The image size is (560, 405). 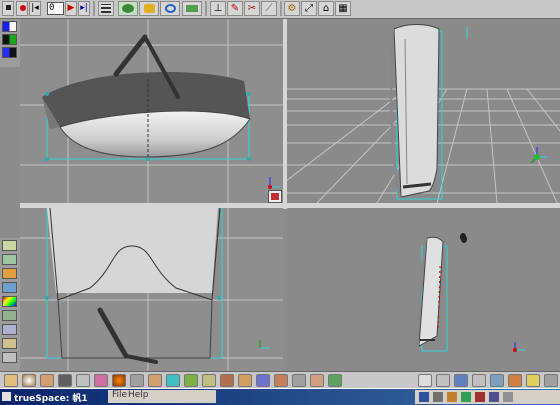 I want to click on taskbar: trueSpace: 帆1 File Help, so click(x=280, y=396).